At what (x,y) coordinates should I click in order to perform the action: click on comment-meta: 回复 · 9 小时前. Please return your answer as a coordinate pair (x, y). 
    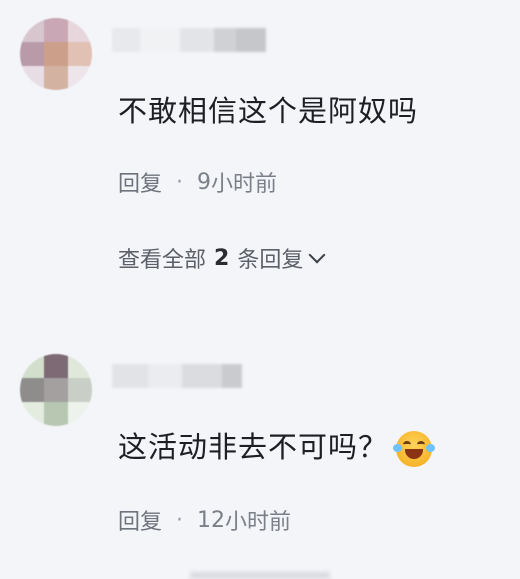
    Looking at the image, I should click on (197, 182).